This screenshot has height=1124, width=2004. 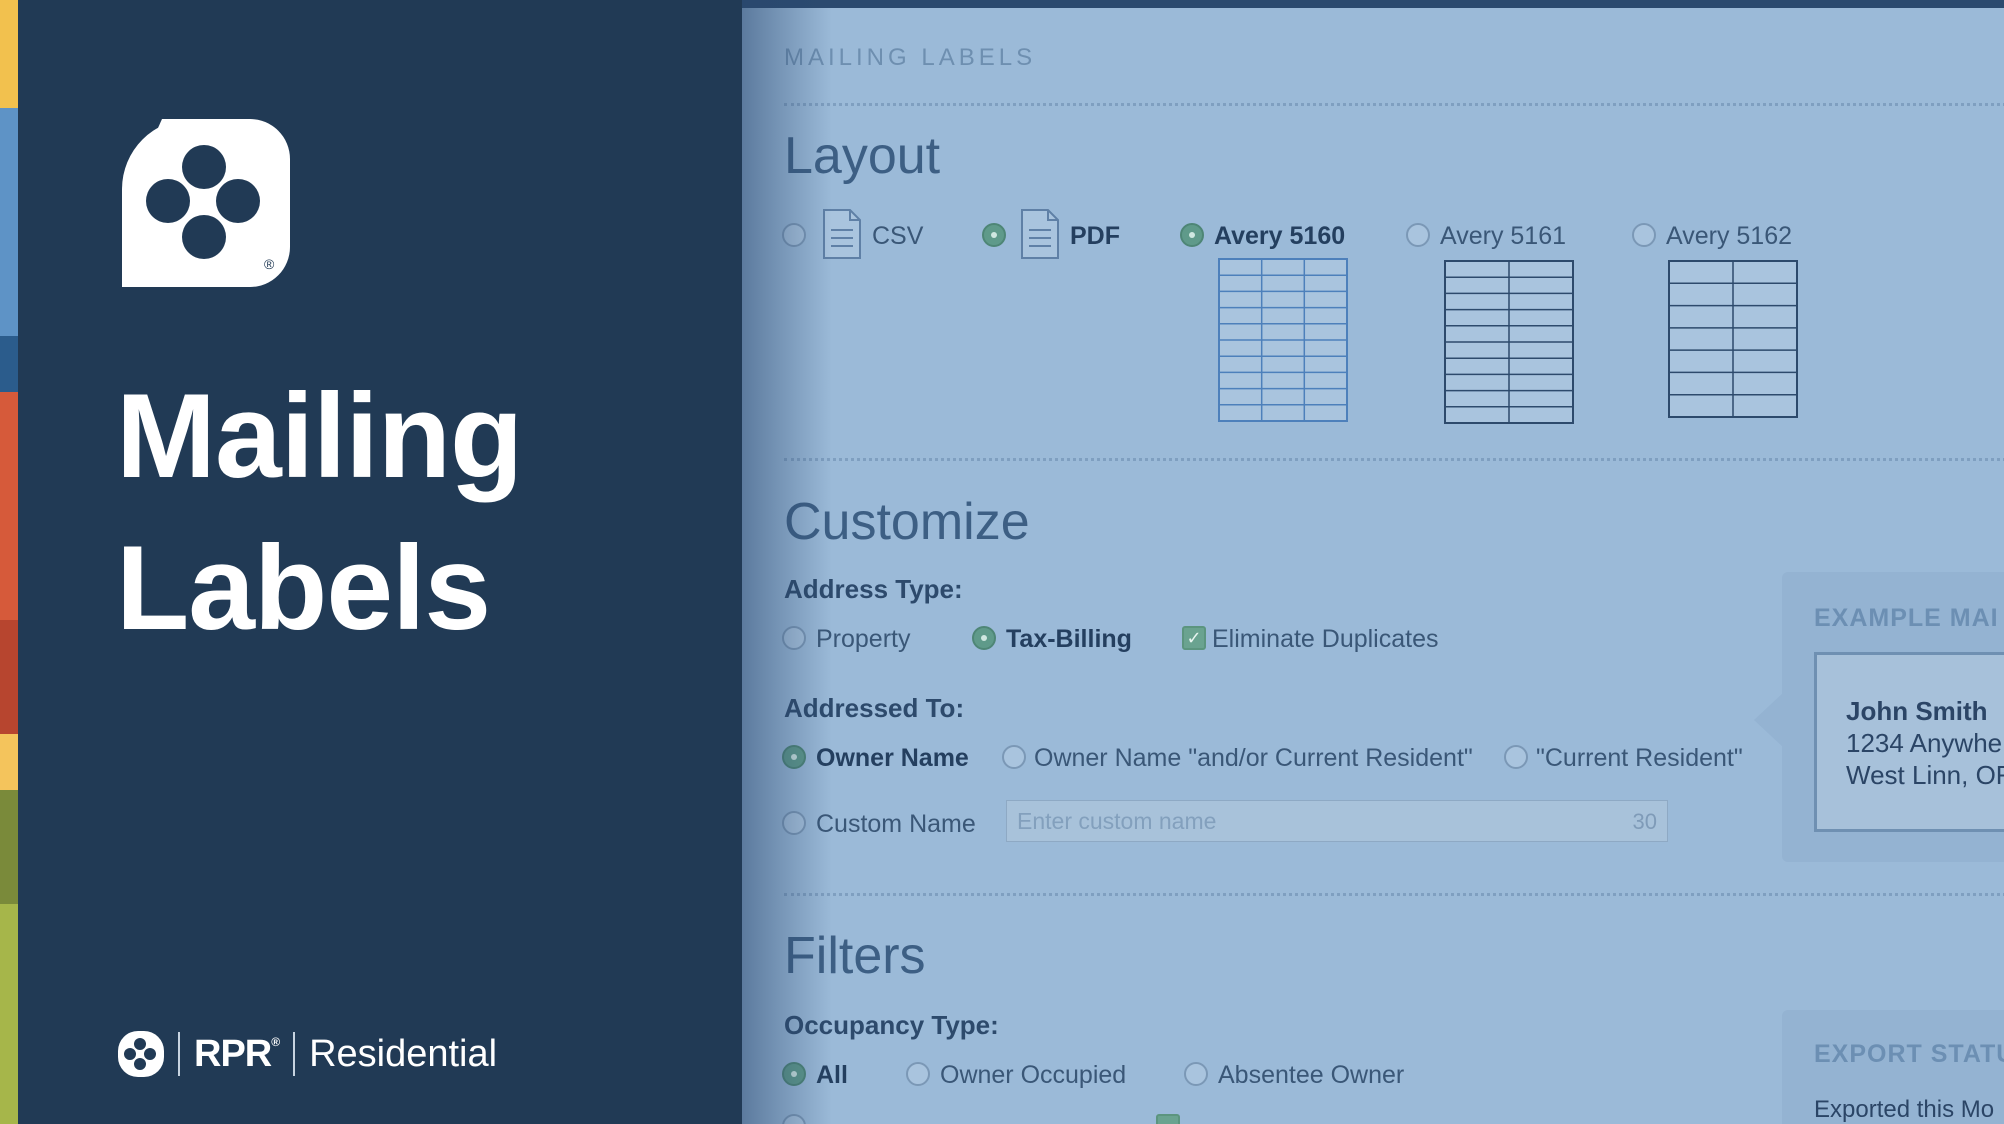 What do you see at coordinates (1906, 618) in the screenshot?
I see `example-label-title: EXAMPLE MAI` at bounding box center [1906, 618].